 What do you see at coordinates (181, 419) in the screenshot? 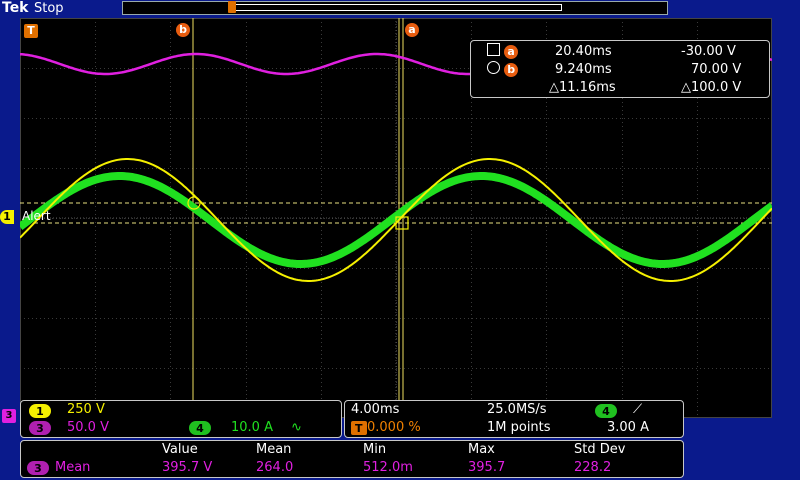
I see `channel-scale-panel: 1 250 V 3 50.0 V 4 10.0 A ∿` at bounding box center [181, 419].